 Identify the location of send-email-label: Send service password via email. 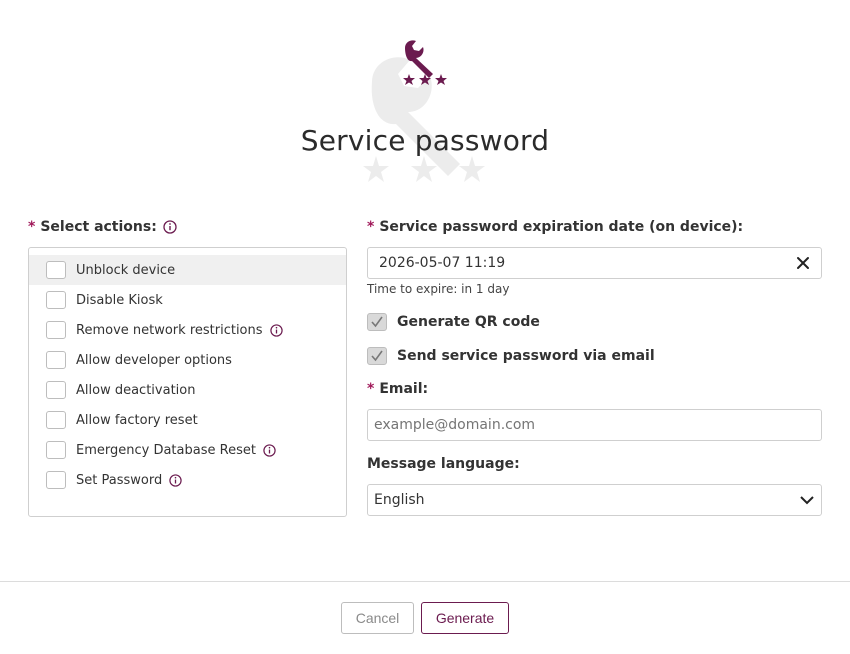
(526, 356).